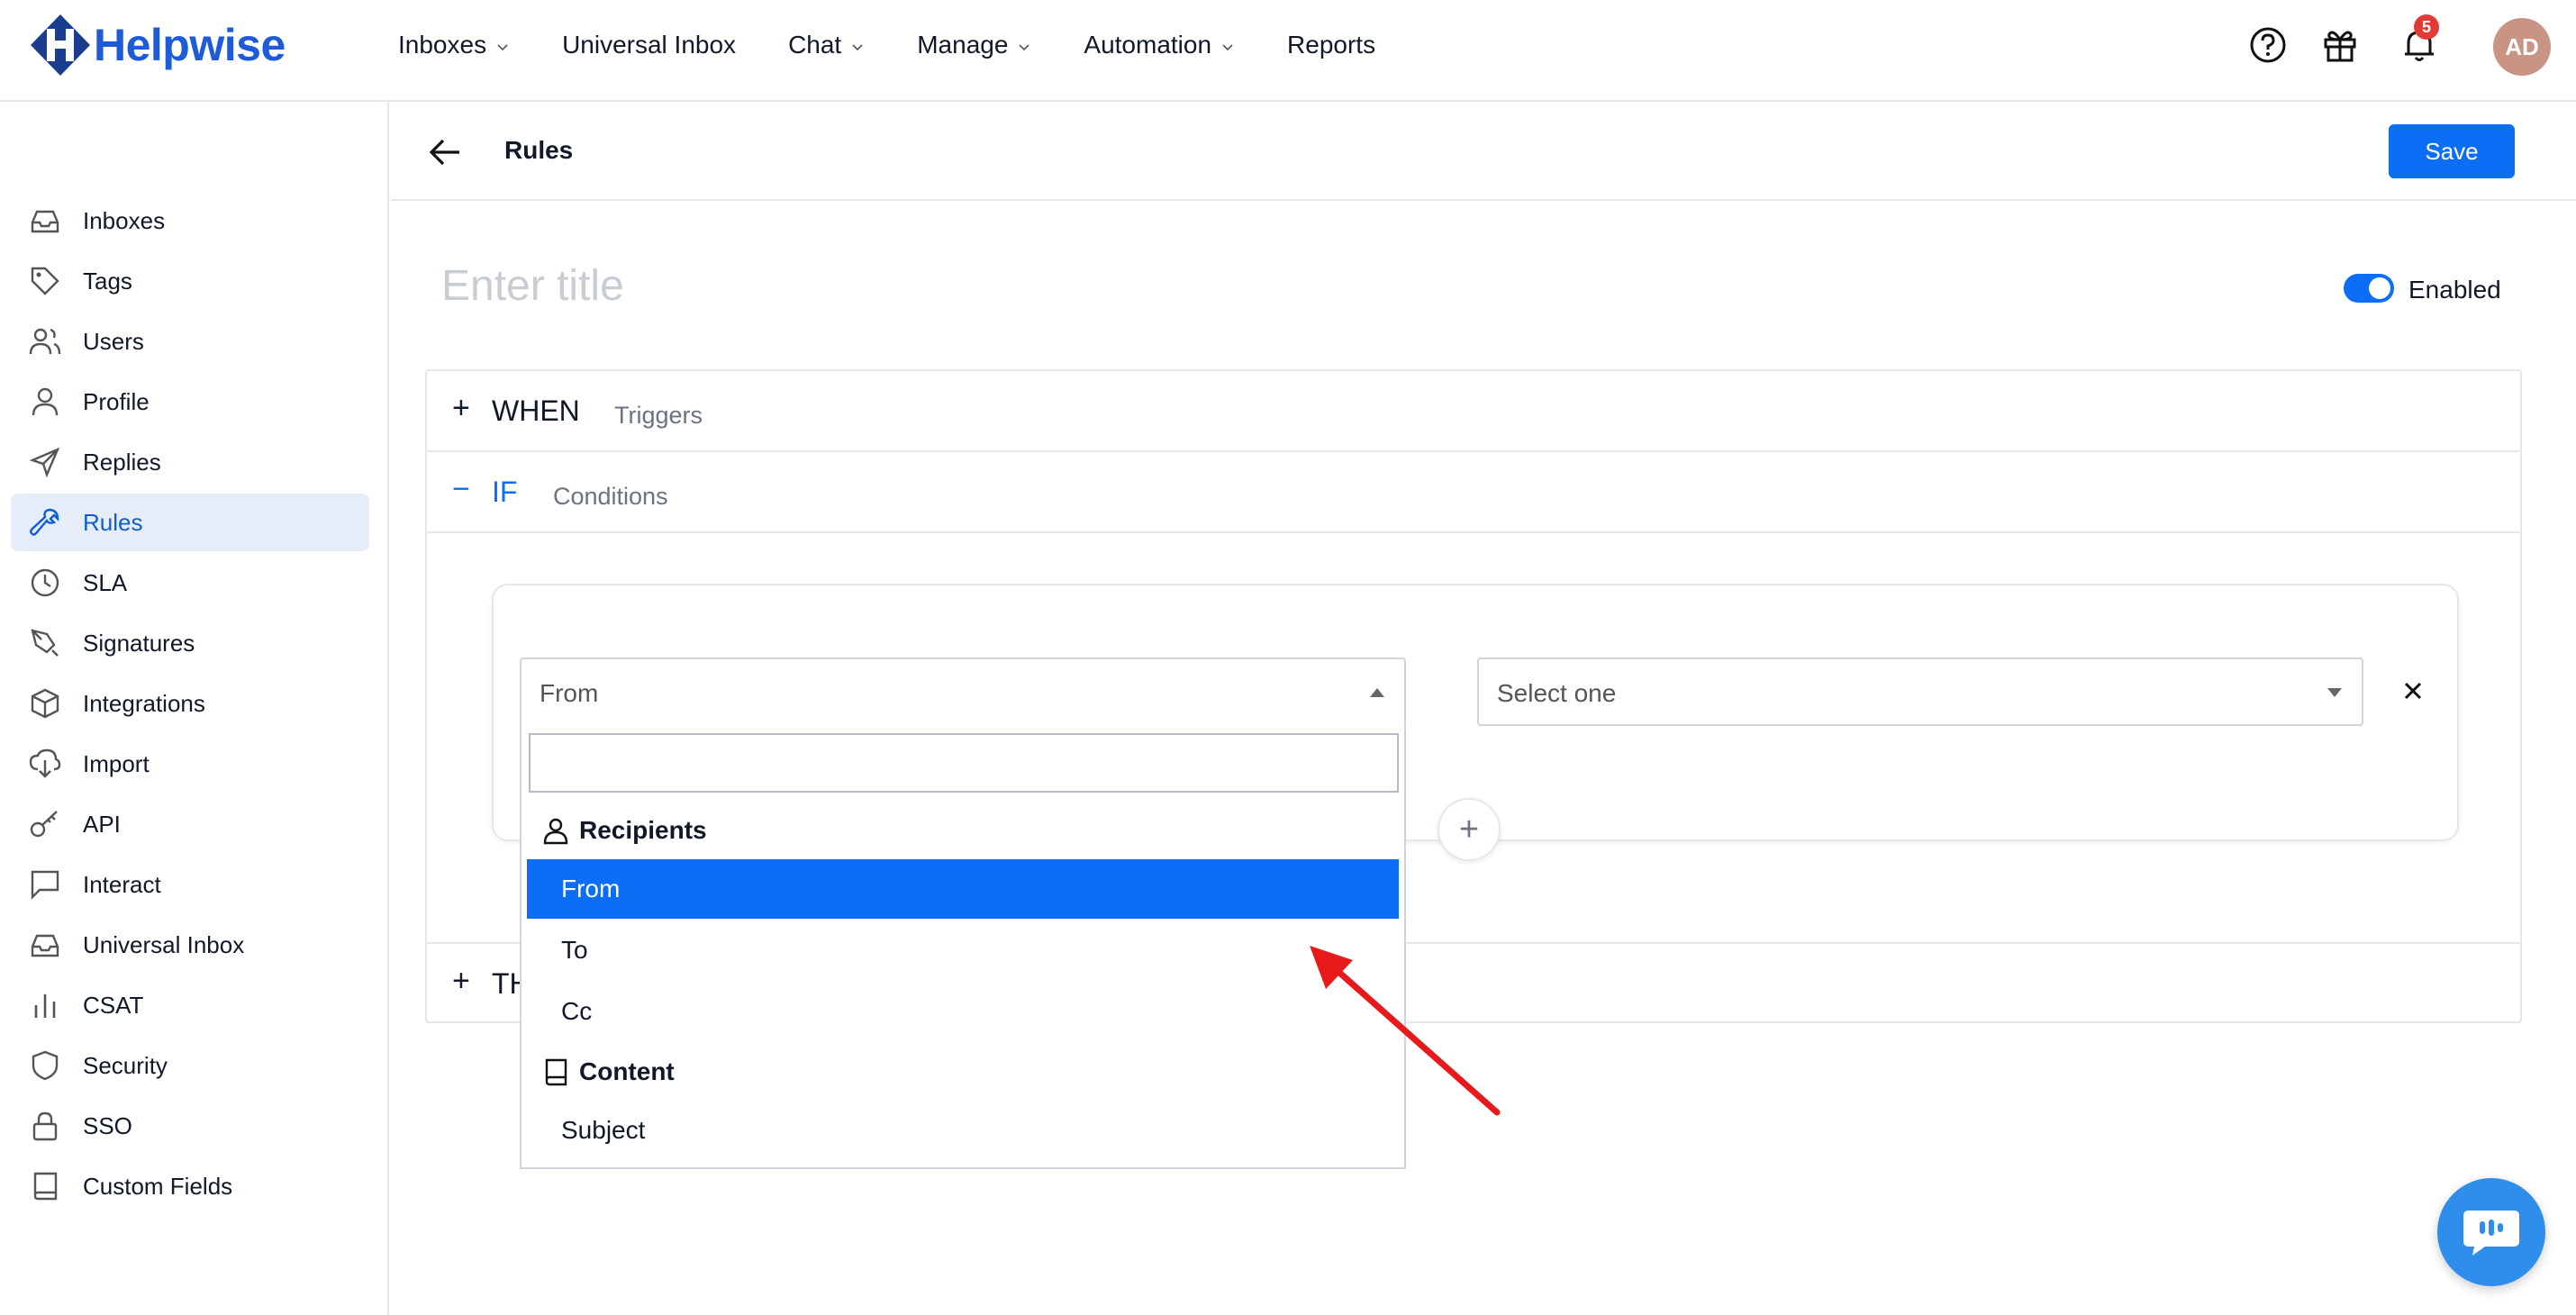  I want to click on pen-icon, so click(45, 643).